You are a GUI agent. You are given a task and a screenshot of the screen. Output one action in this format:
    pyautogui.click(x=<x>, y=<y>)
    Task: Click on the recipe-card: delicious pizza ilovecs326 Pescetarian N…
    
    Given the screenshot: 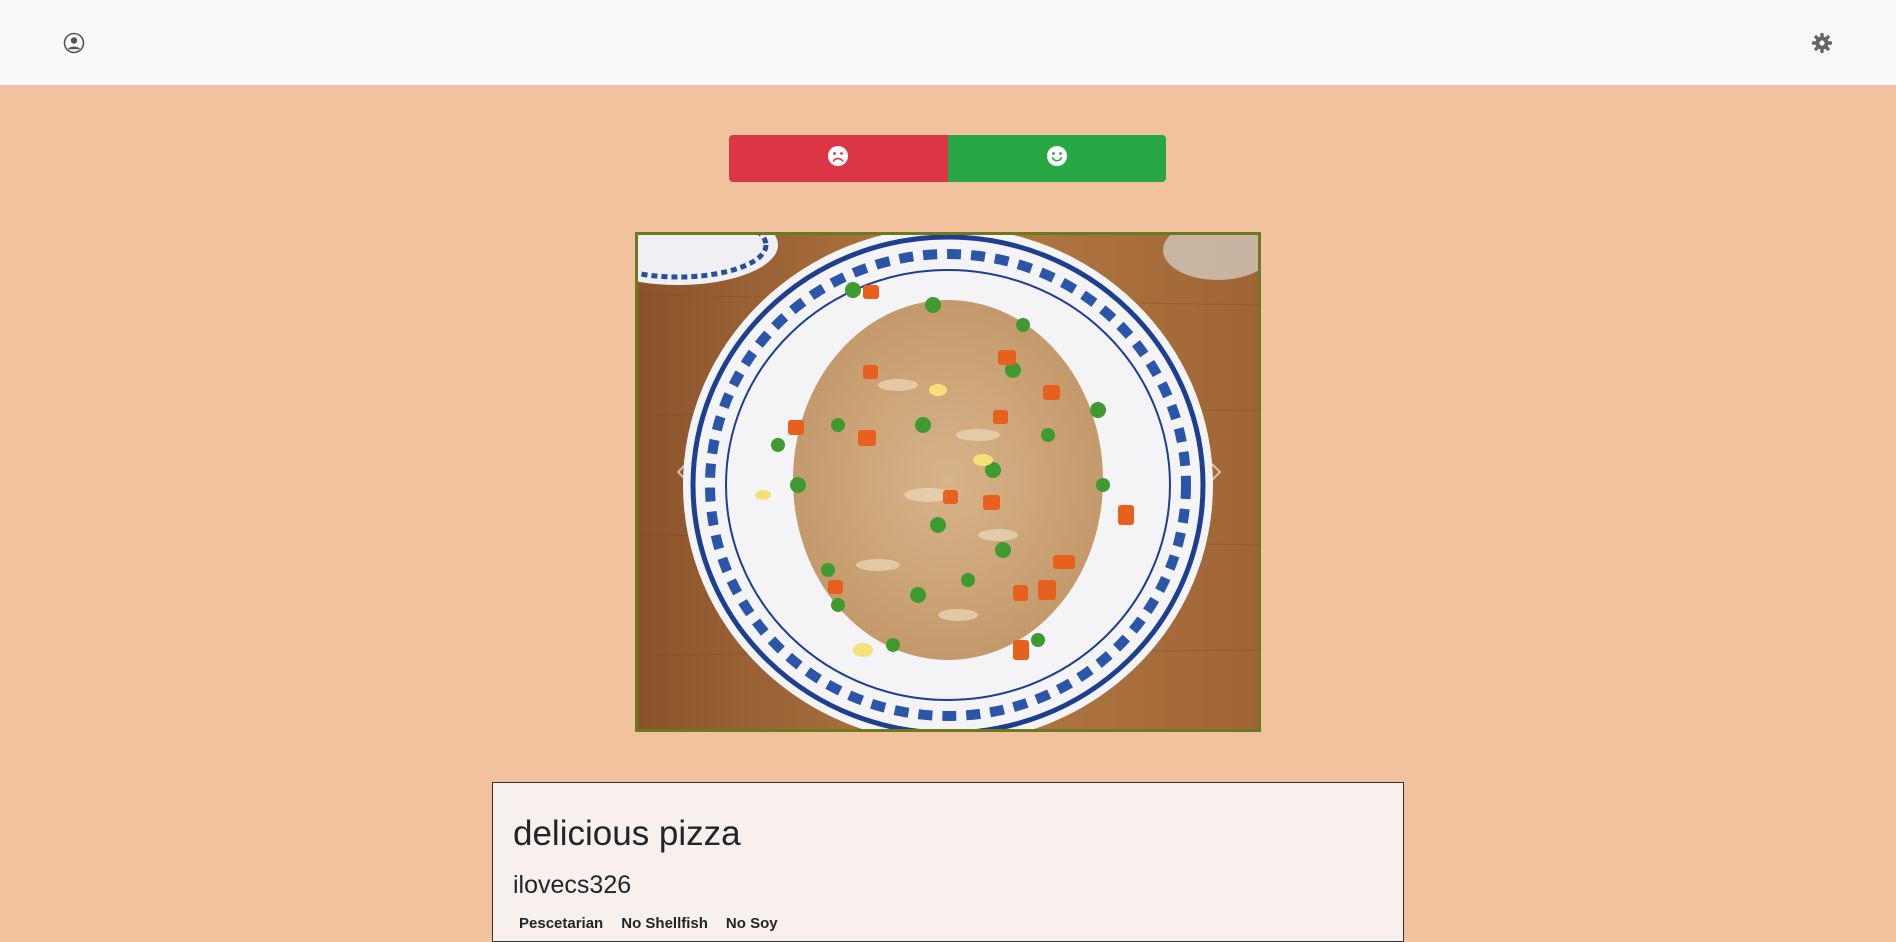 What is the action you would take?
    pyautogui.click(x=948, y=862)
    